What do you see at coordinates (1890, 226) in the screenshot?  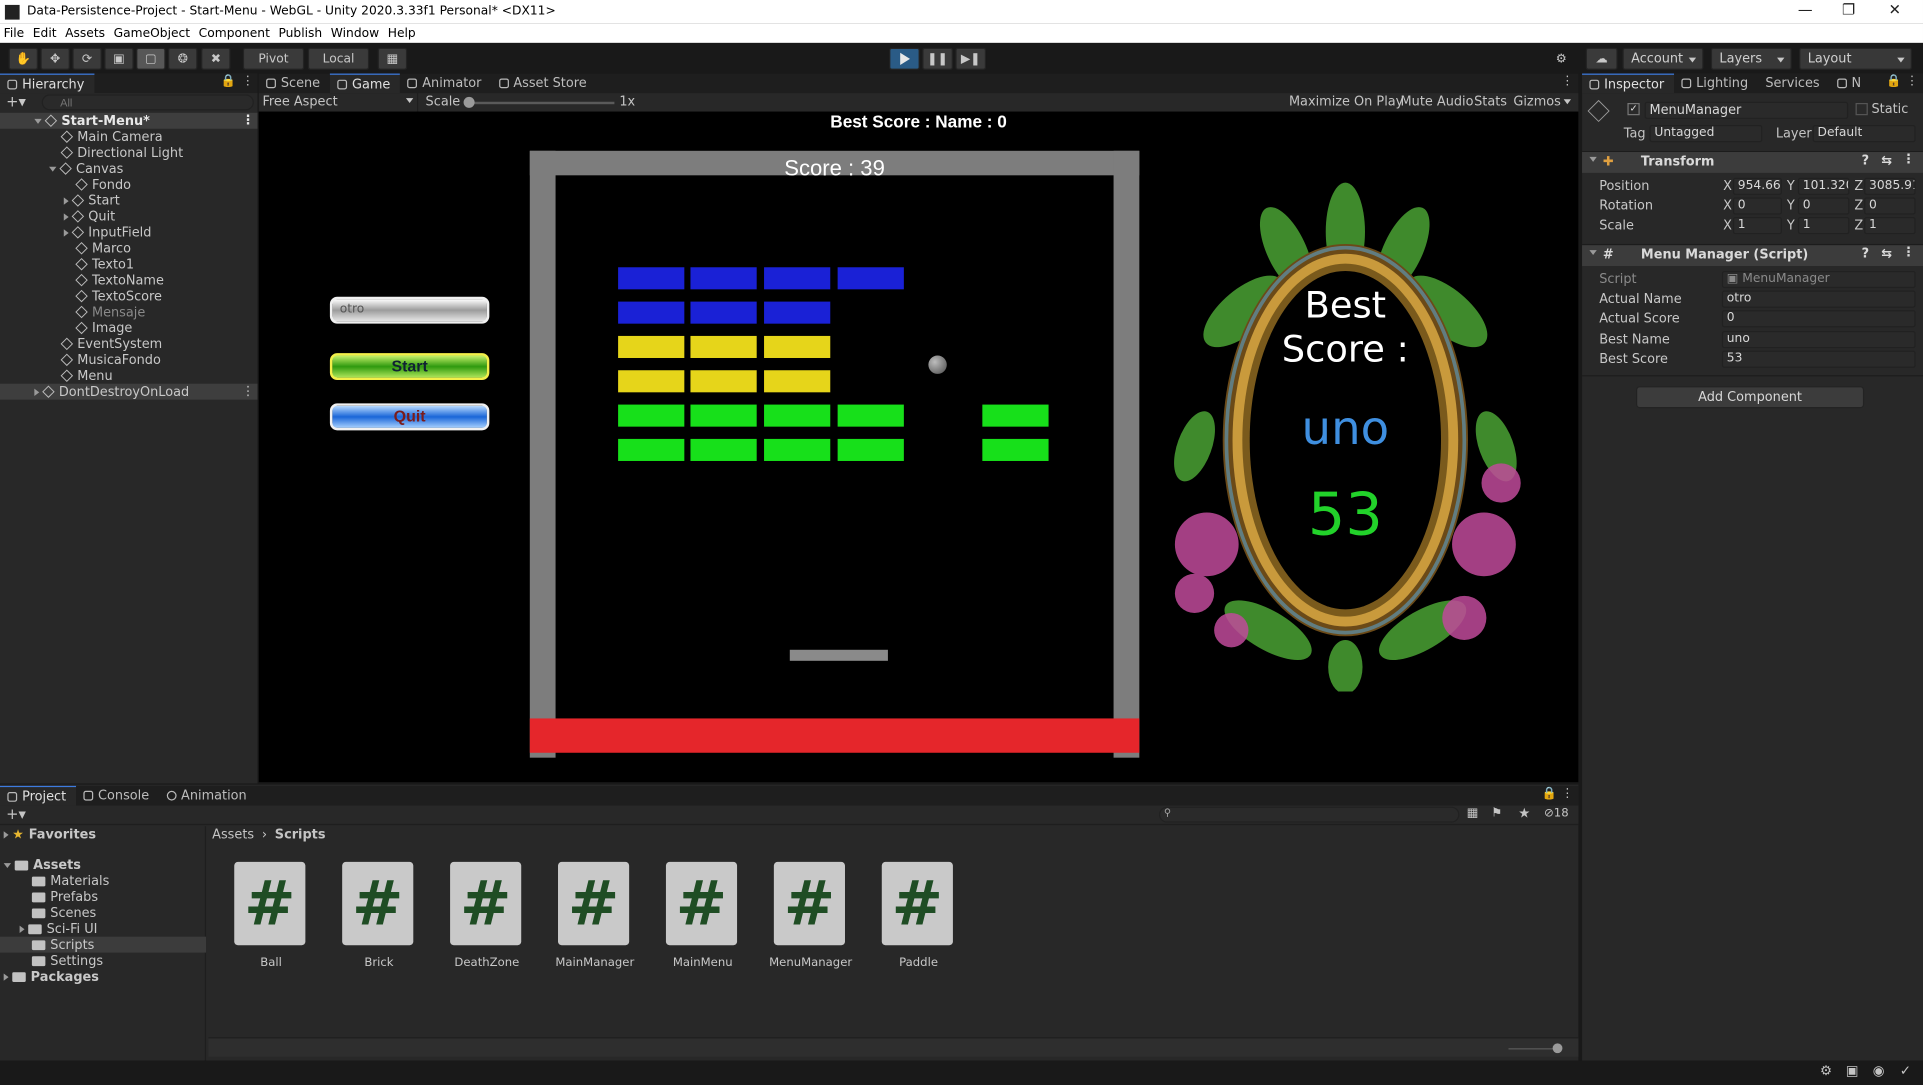 I see `scale-z-field: 1` at bounding box center [1890, 226].